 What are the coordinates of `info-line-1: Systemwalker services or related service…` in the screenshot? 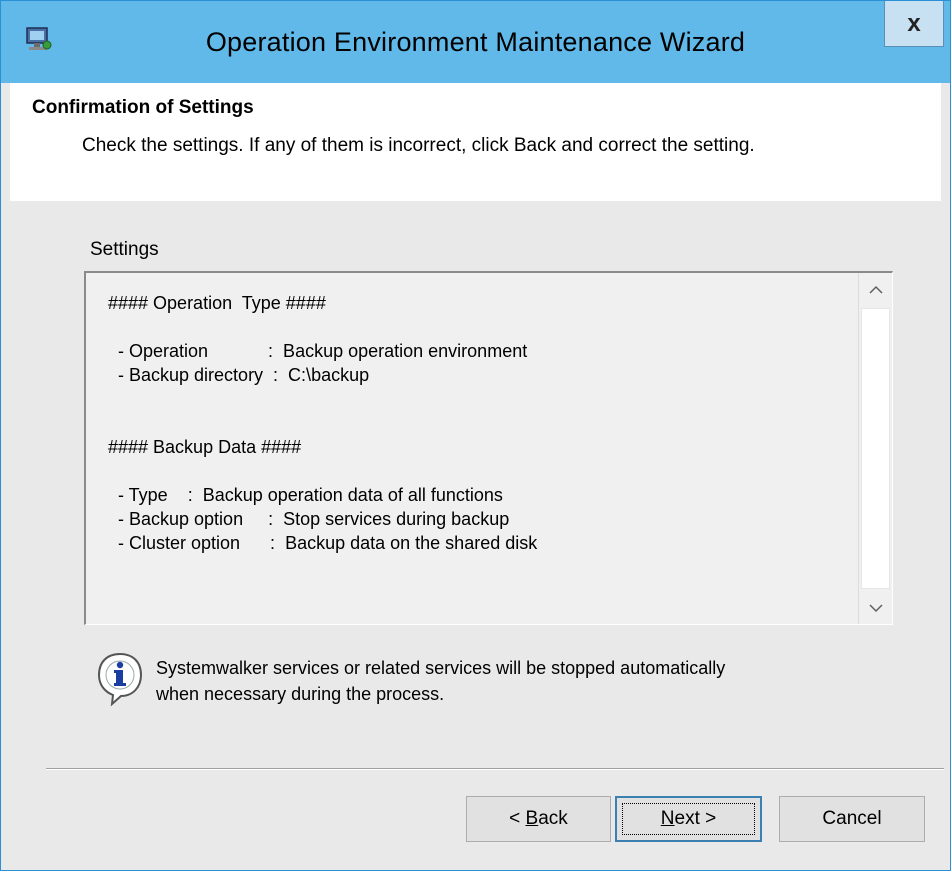 It's located at (441, 668).